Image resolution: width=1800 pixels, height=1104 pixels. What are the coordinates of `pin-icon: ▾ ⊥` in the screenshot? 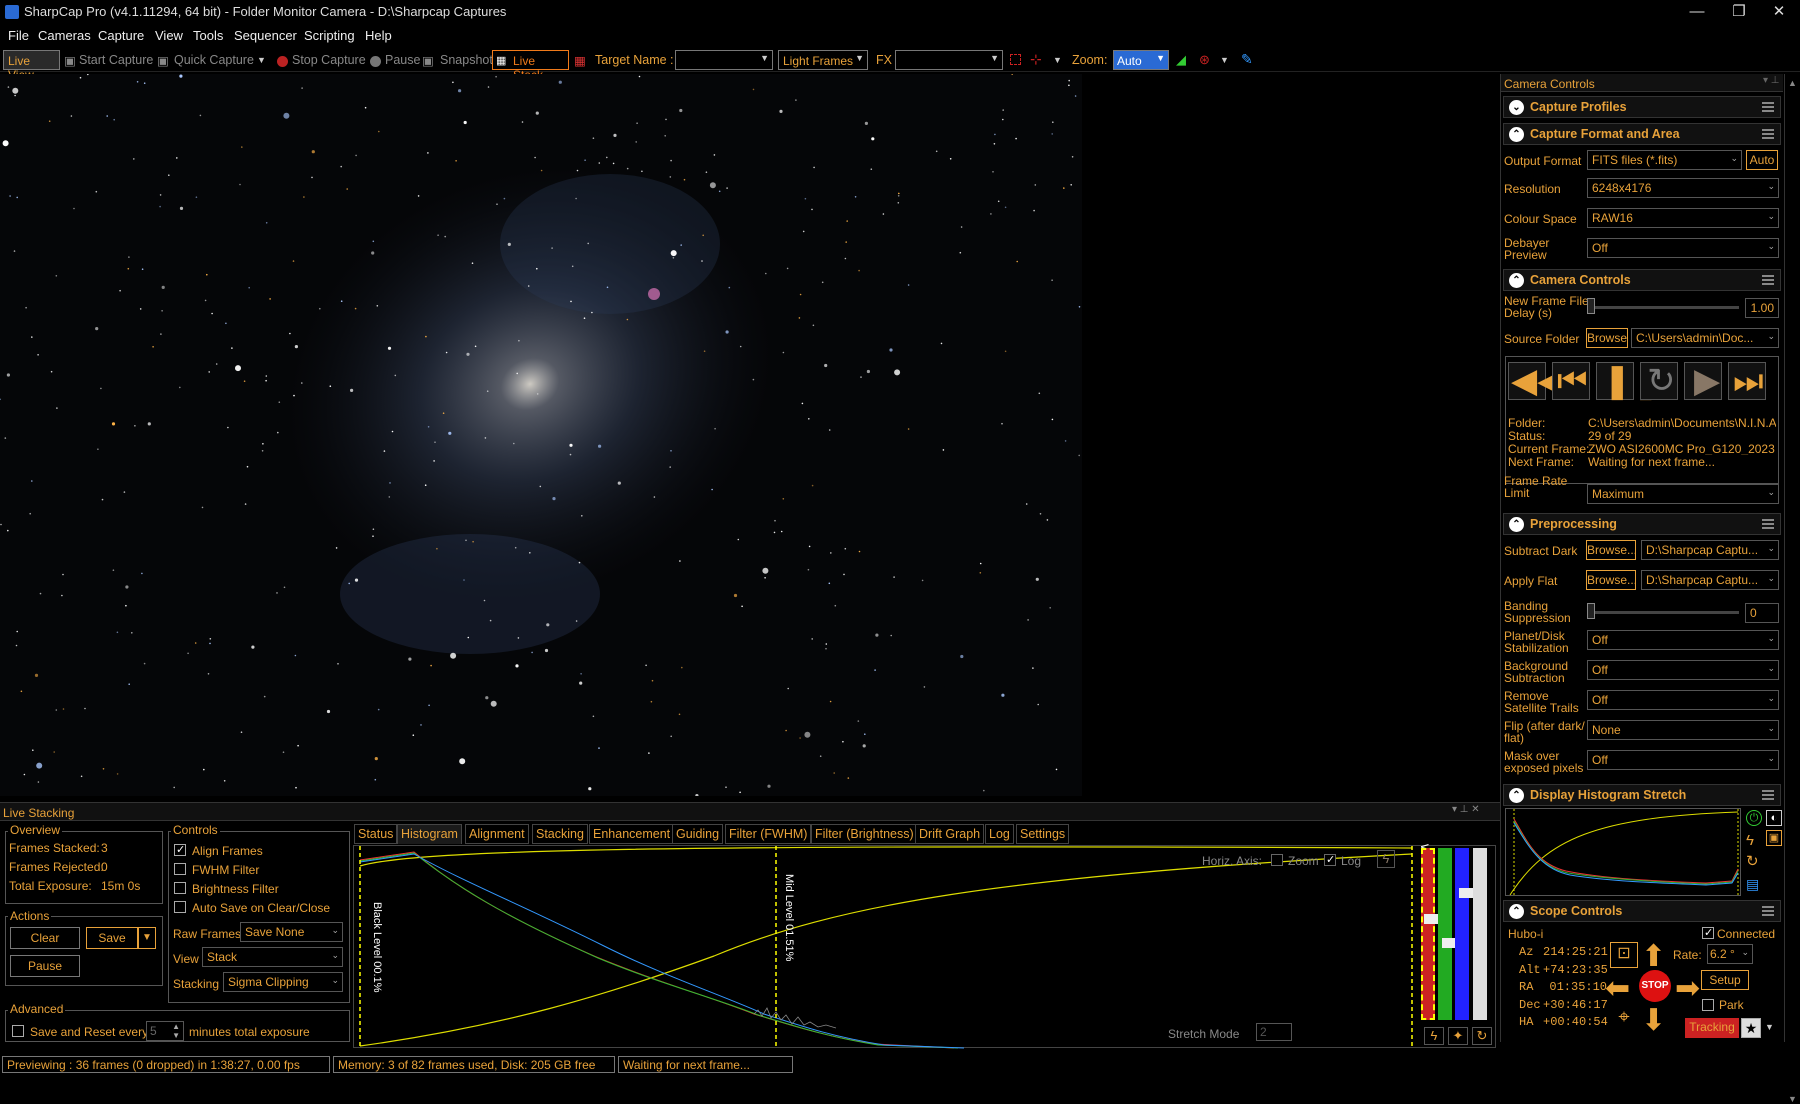 It's located at (1771, 80).